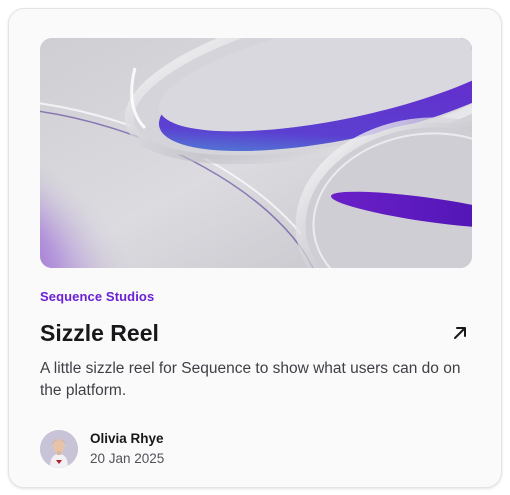 Image resolution: width=510 pixels, height=495 pixels. I want to click on author-block: Olivia Rhye 20 Jan 2025, so click(102, 449).